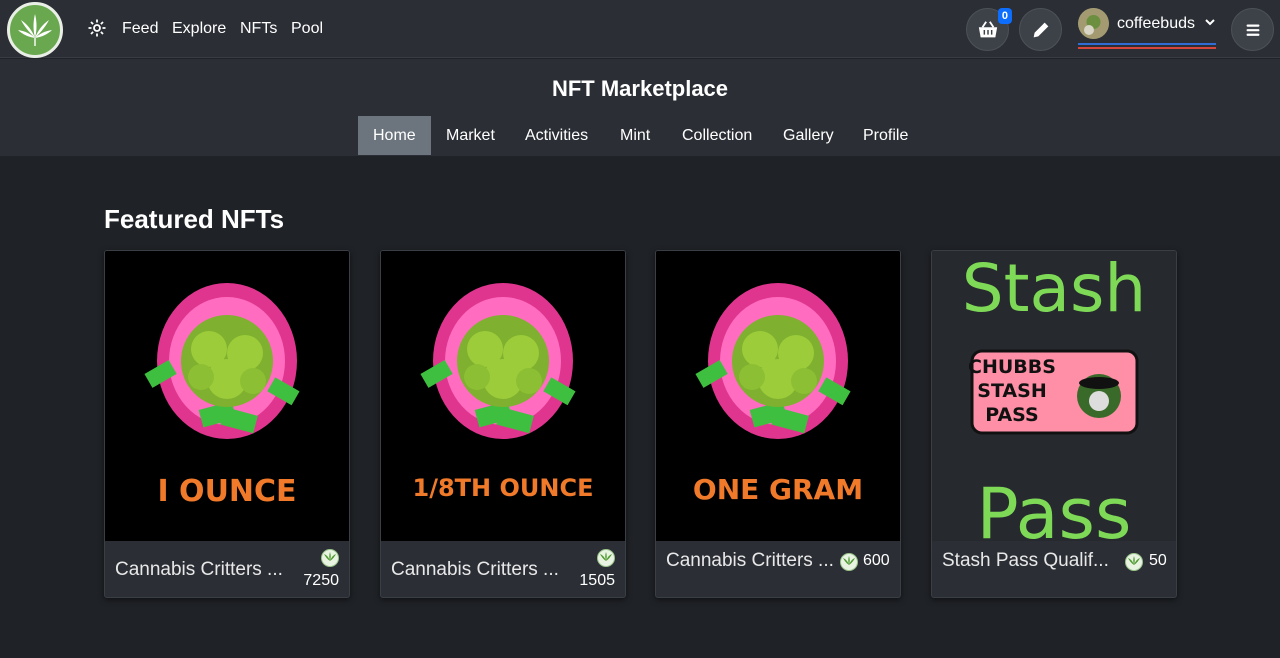 The height and width of the screenshot is (658, 1280). I want to click on chevron-down-icon, so click(1210, 22).